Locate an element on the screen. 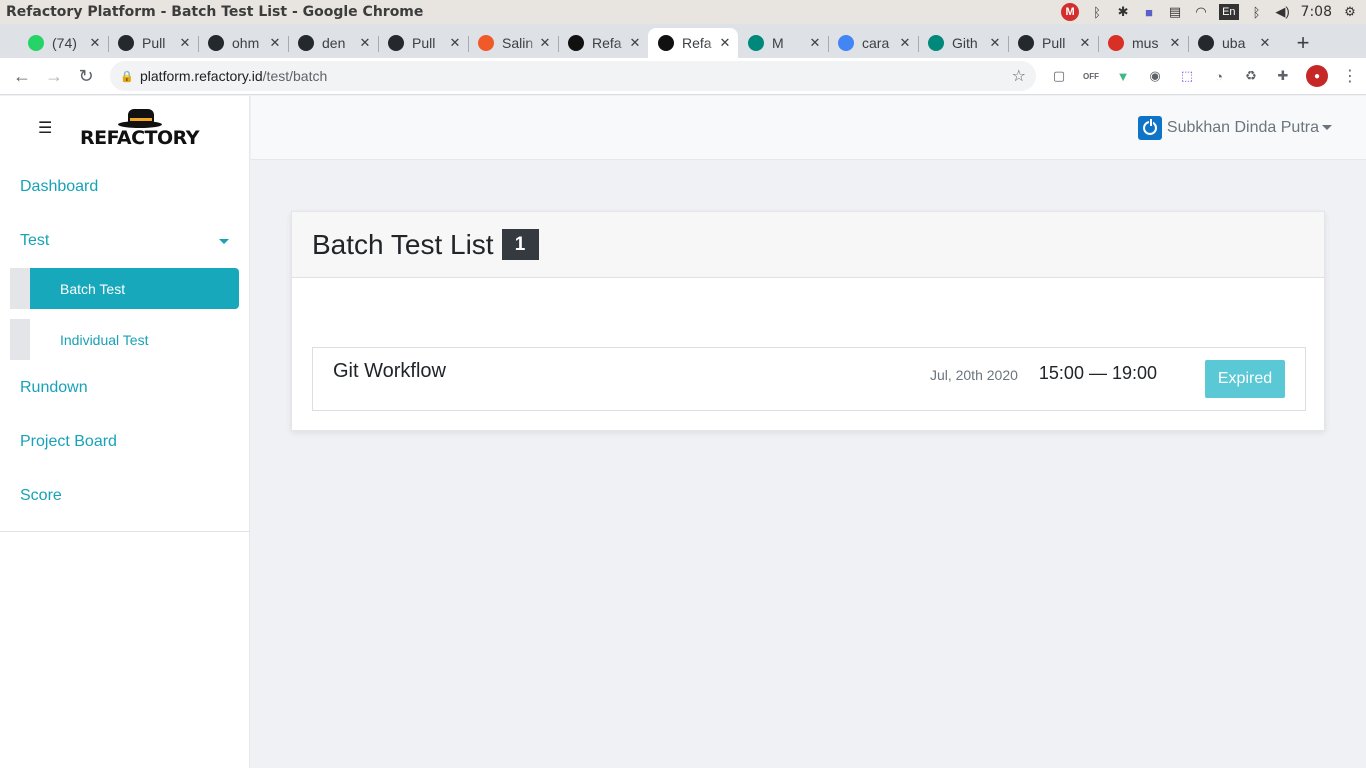 The image size is (1366, 768). forward-arrow-icon: → is located at coordinates (54, 76).